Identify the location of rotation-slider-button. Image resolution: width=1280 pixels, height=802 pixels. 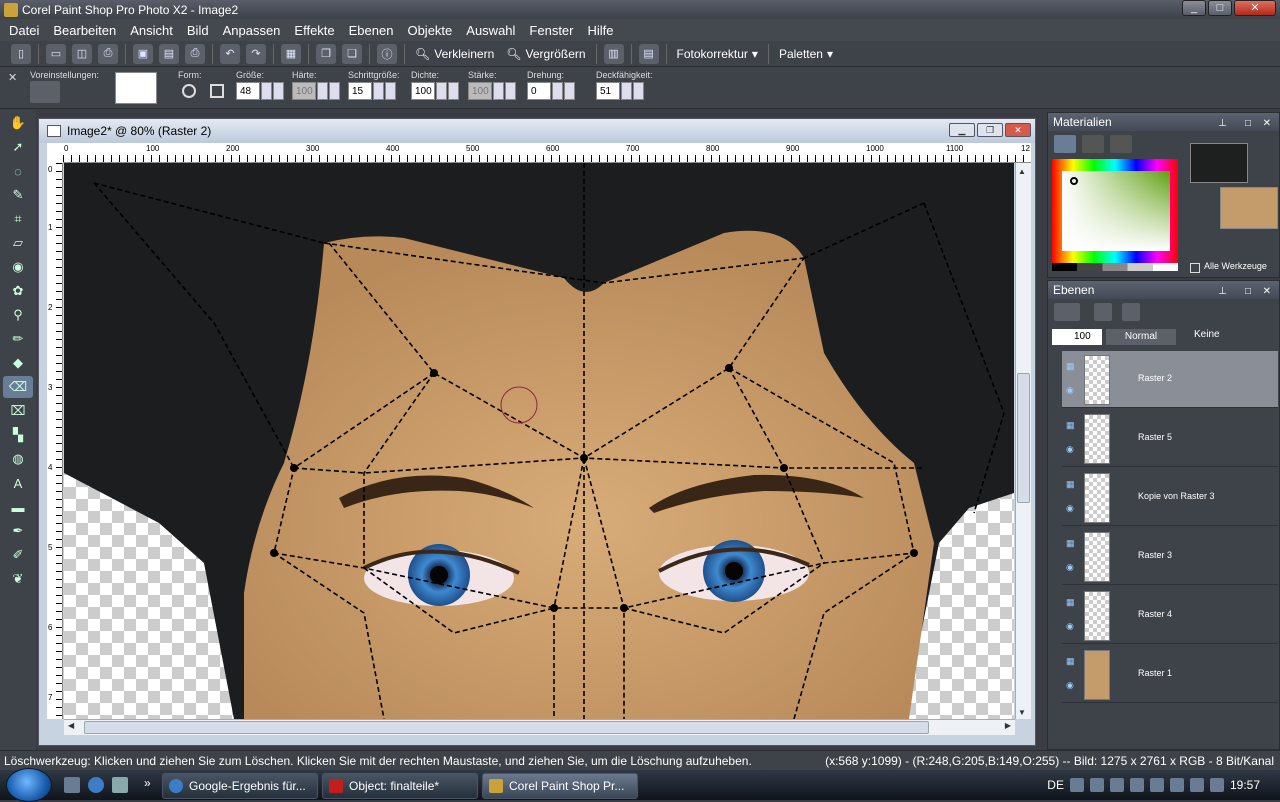
(569, 91).